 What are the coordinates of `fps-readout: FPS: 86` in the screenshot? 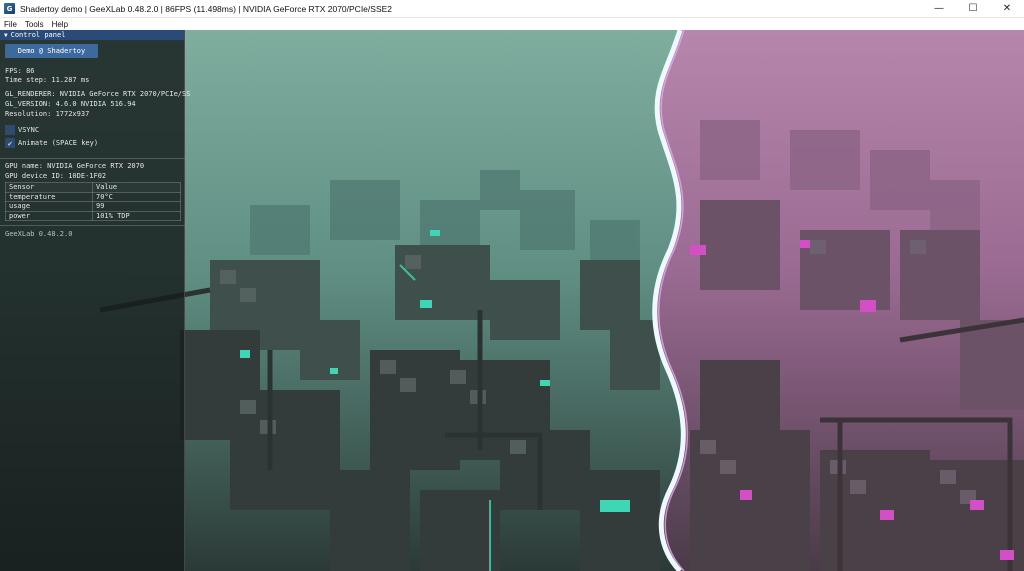 It's located at (20, 71).